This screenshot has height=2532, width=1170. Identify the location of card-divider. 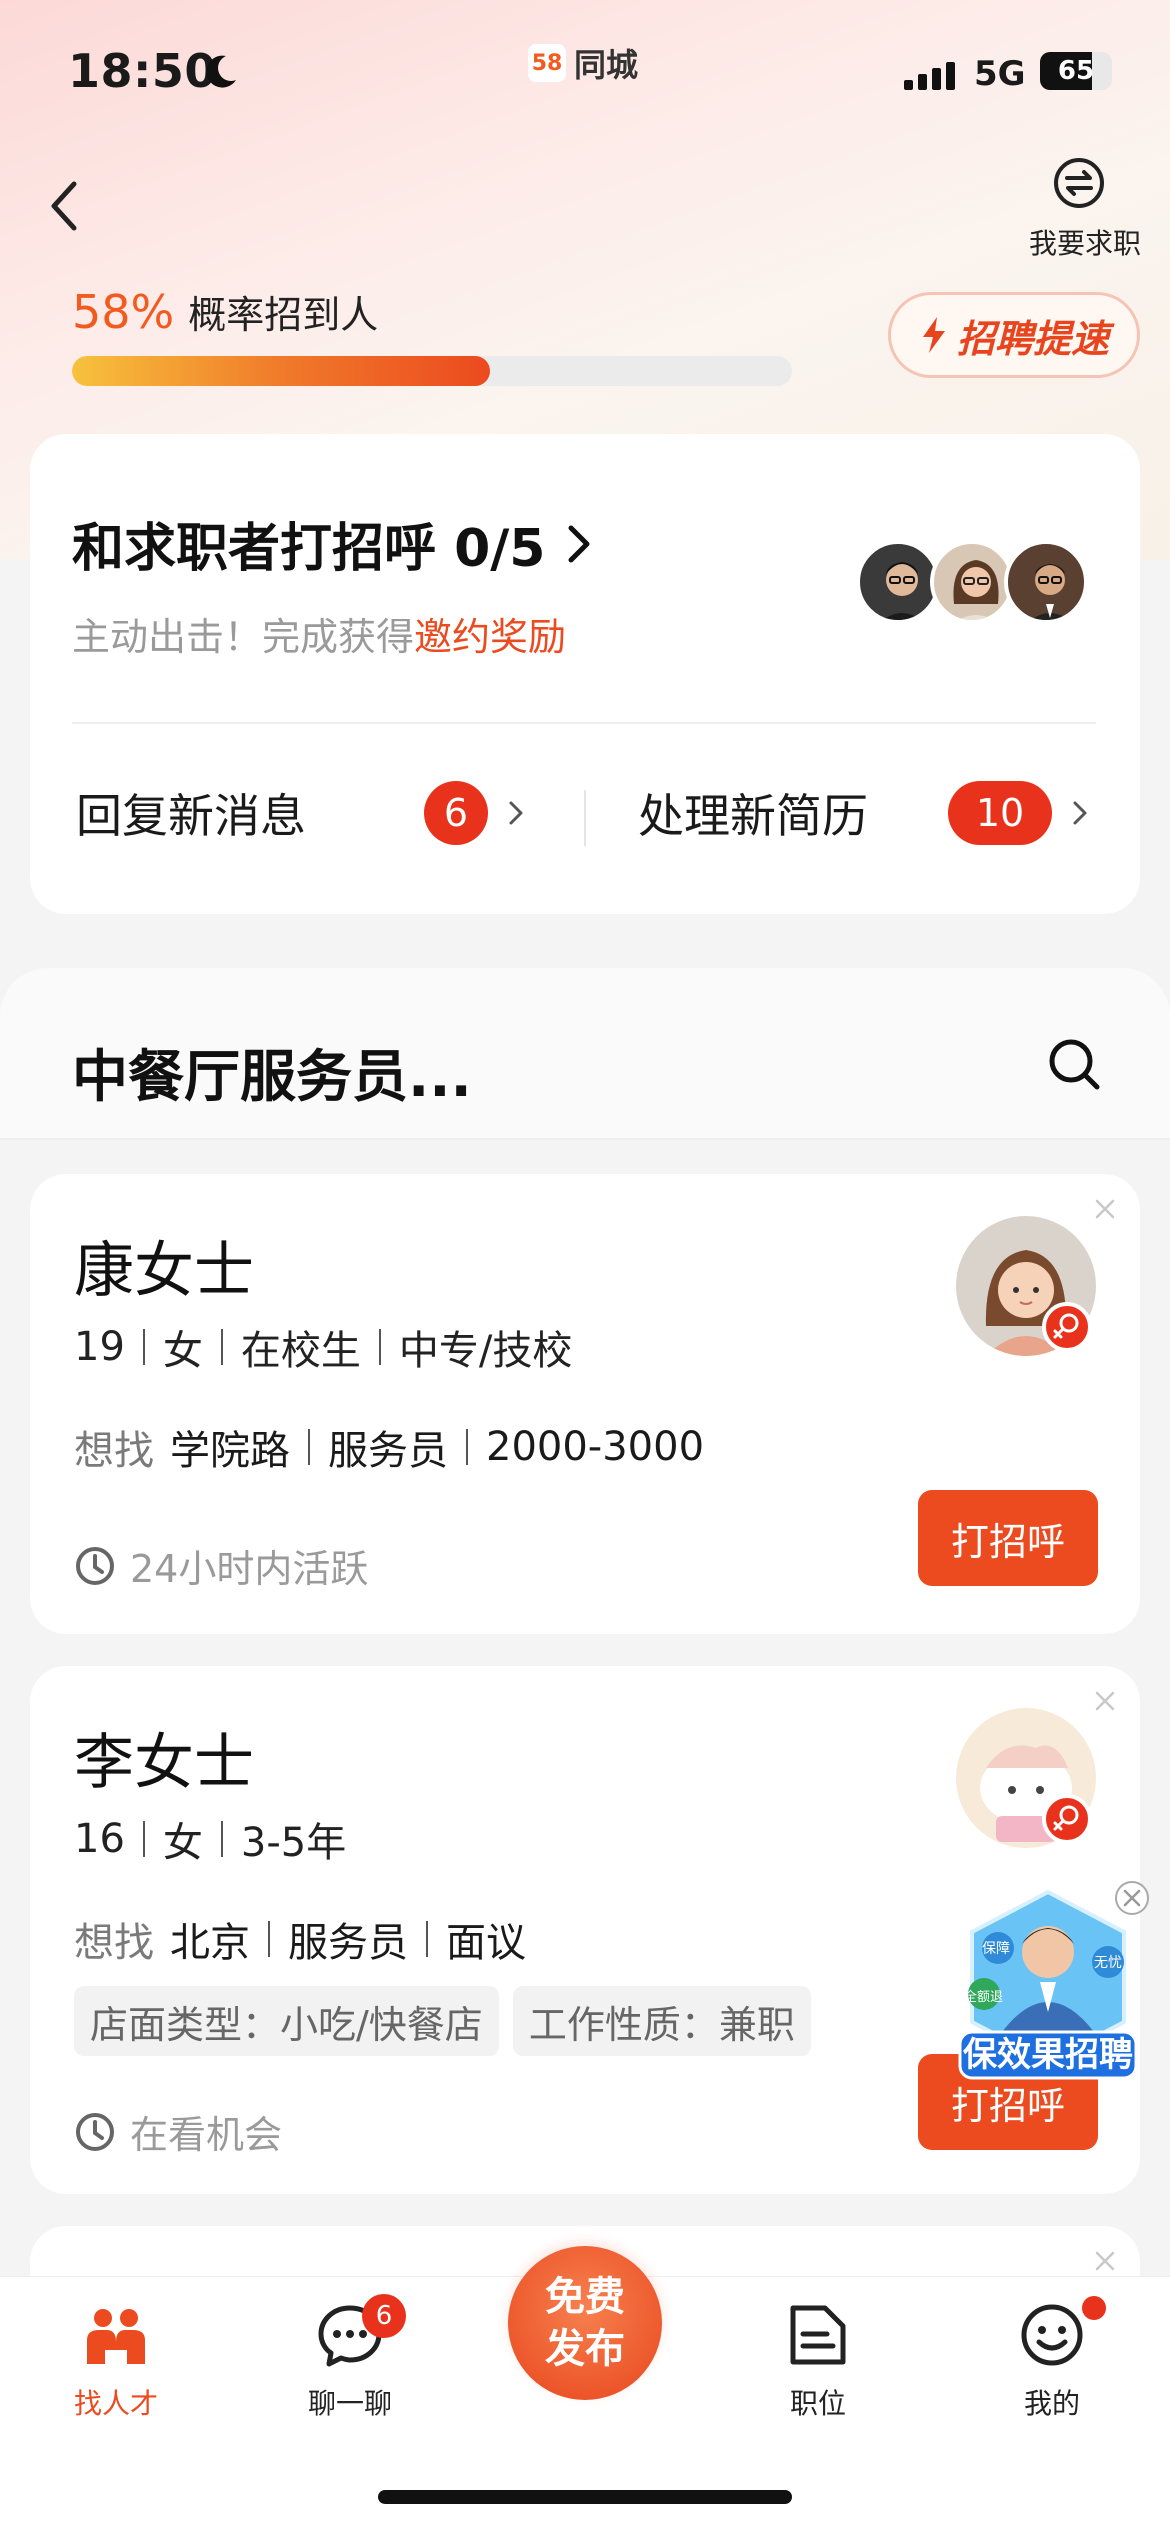
(584, 723).